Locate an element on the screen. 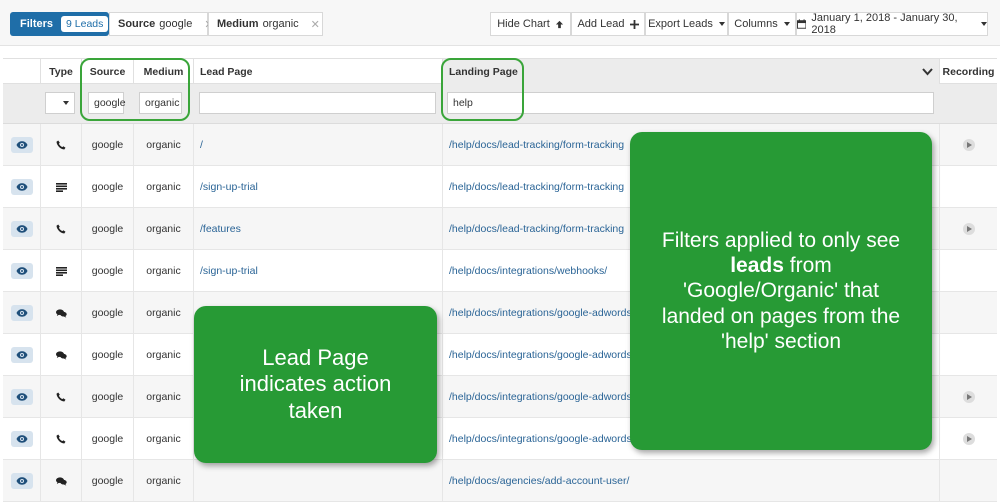 This screenshot has width=1000, height=502. header-lead-page: Lead Page is located at coordinates (318, 72).